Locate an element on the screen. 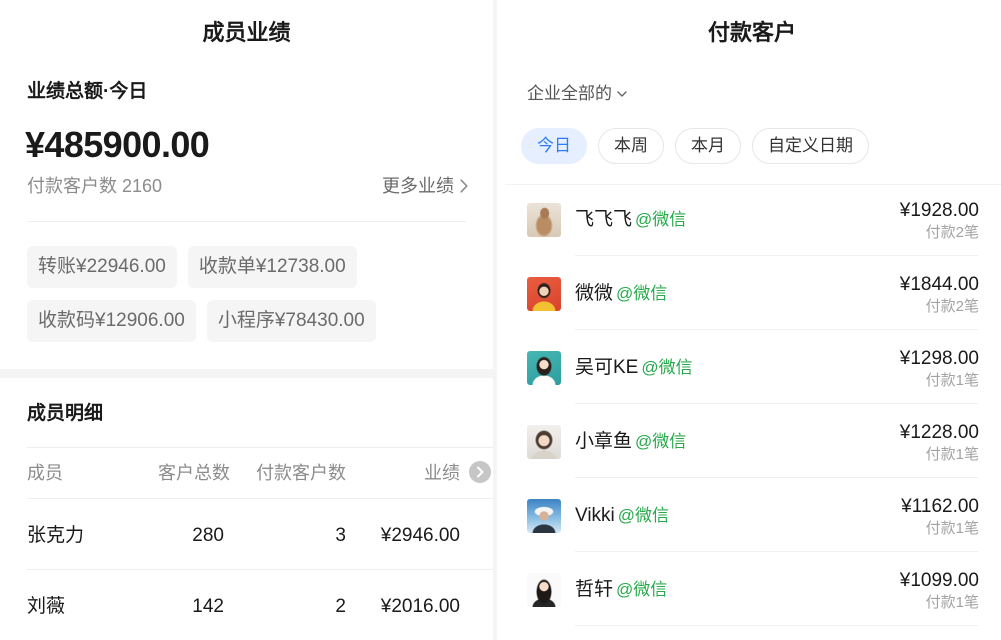 This screenshot has width=1001, height=640. member-performance: ¥2016.00 is located at coordinates (420, 606).